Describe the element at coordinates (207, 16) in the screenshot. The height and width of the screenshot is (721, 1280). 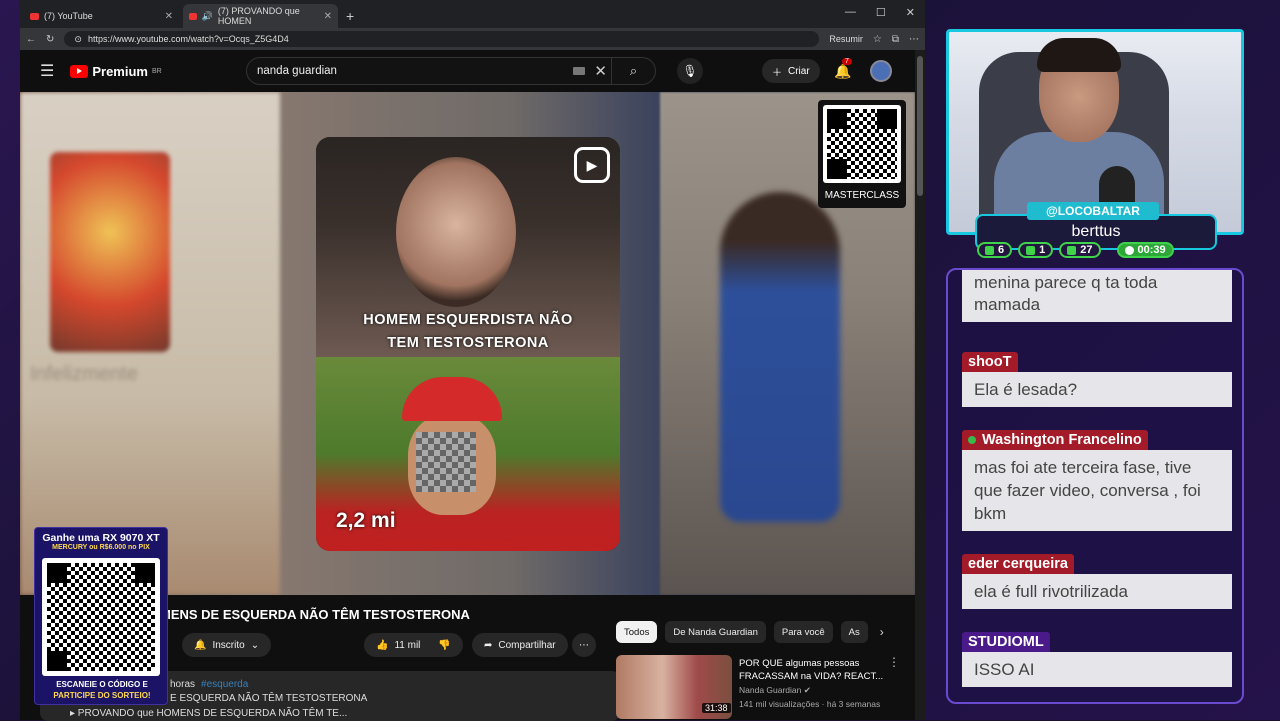
I see `speaker-icon: 🔊` at that location.